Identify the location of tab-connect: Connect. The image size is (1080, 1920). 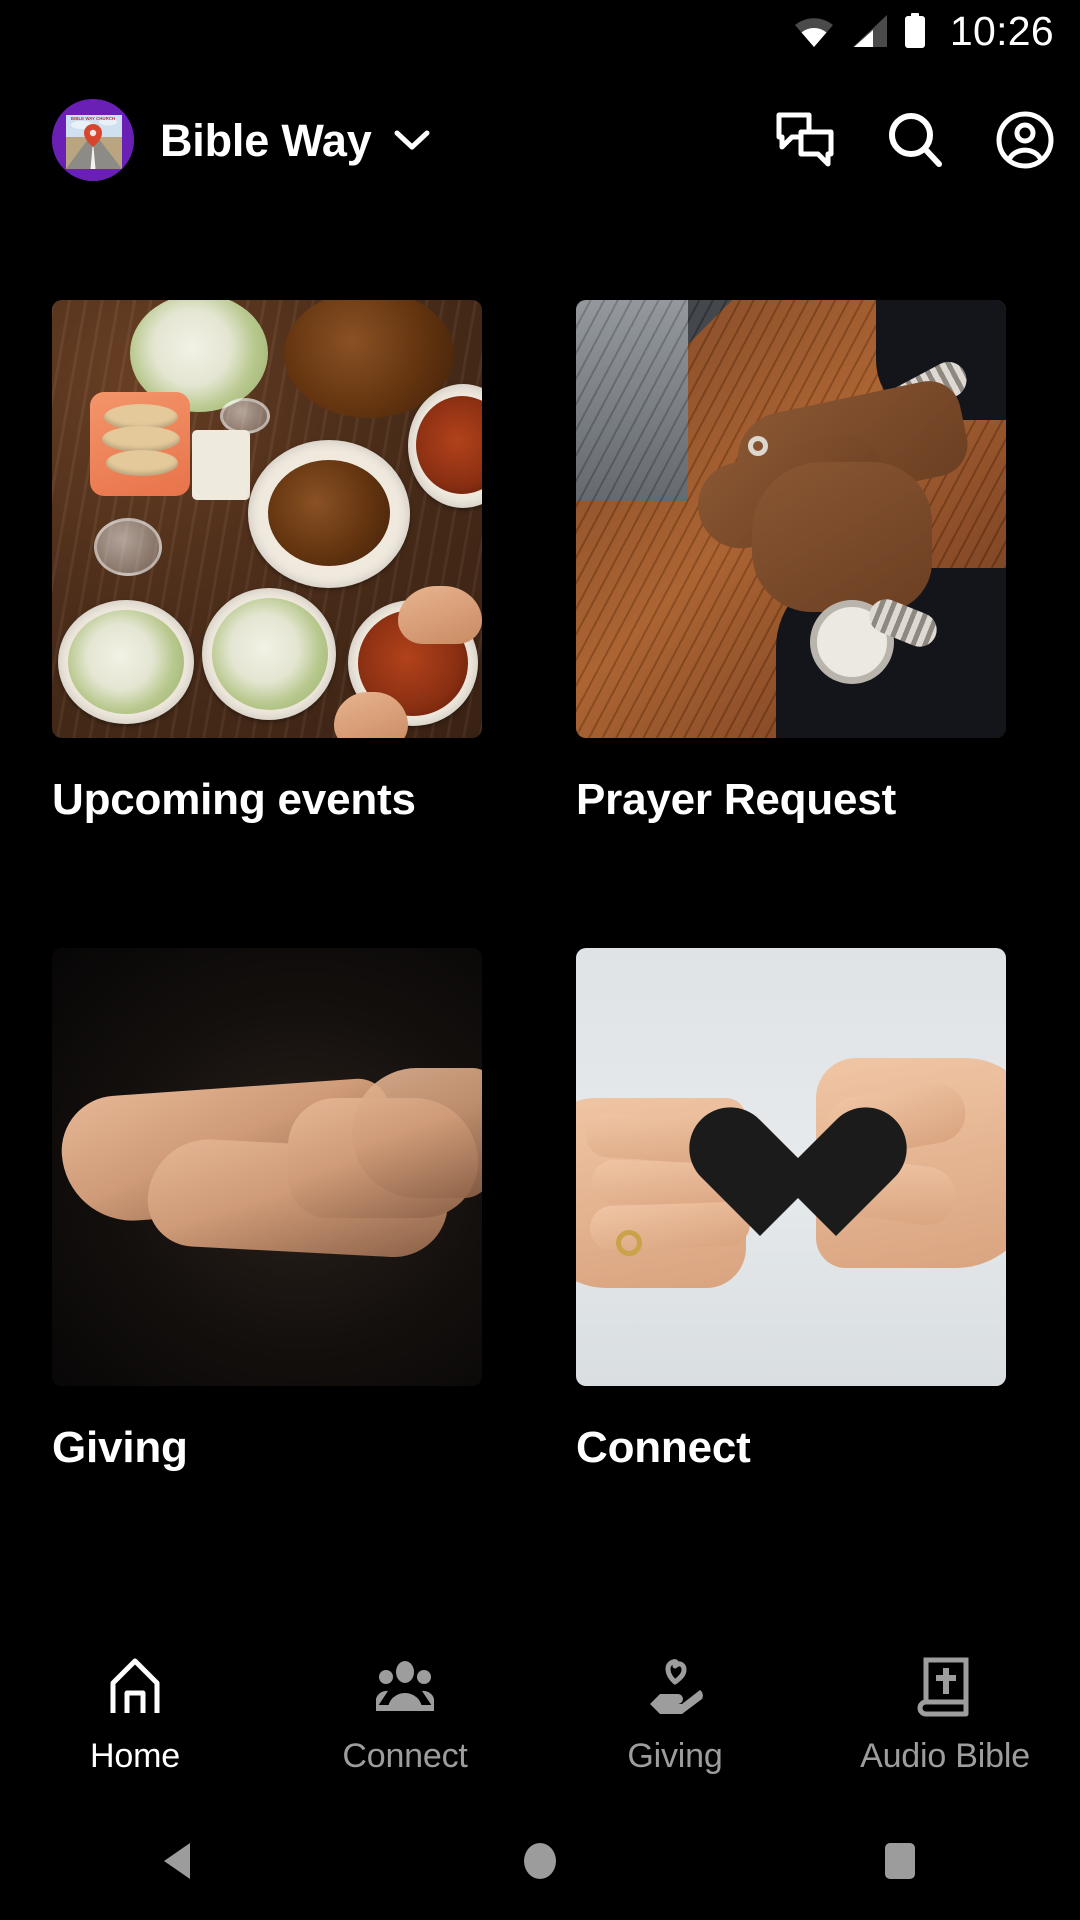
(405, 1715).